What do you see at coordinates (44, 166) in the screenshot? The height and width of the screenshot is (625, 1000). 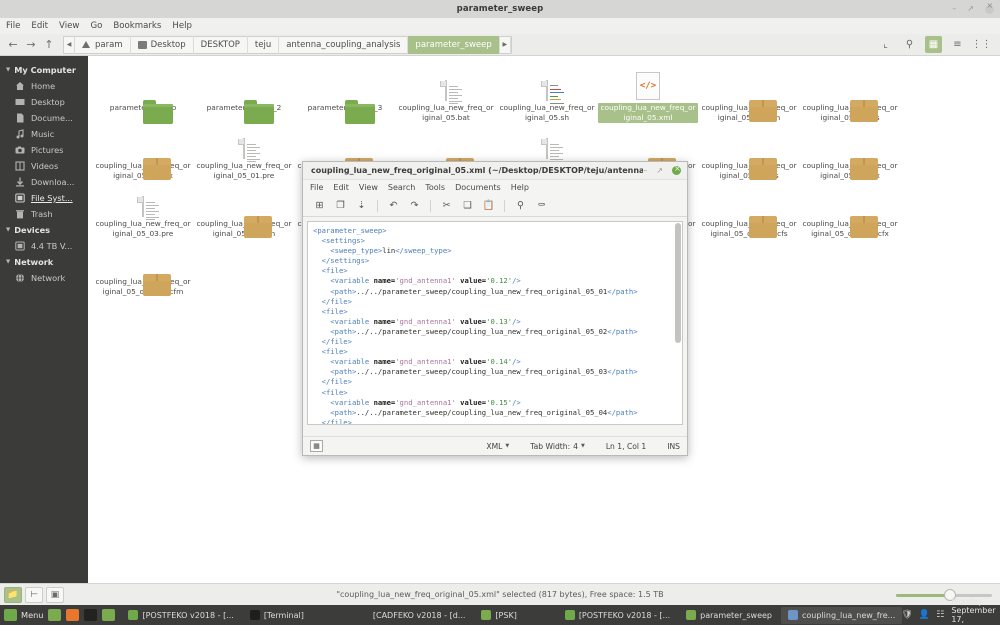 I see `sidebar-item-videos: Videos` at bounding box center [44, 166].